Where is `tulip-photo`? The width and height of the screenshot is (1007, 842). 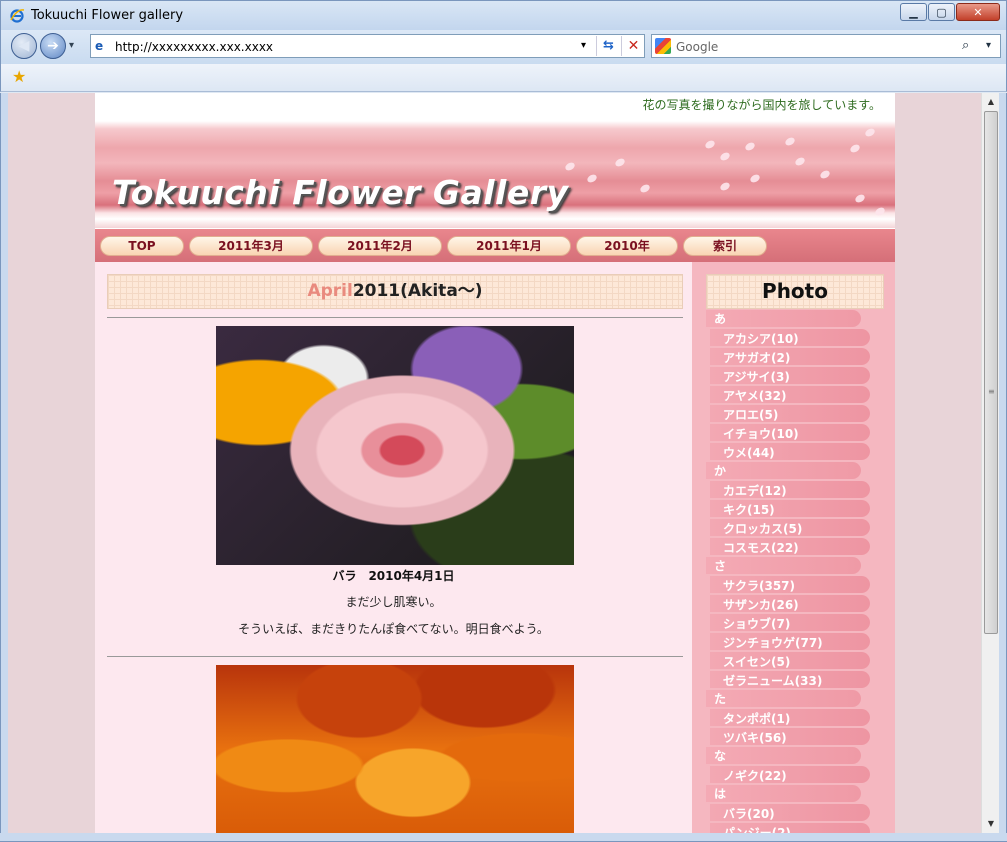
tulip-photo is located at coordinates (395, 749).